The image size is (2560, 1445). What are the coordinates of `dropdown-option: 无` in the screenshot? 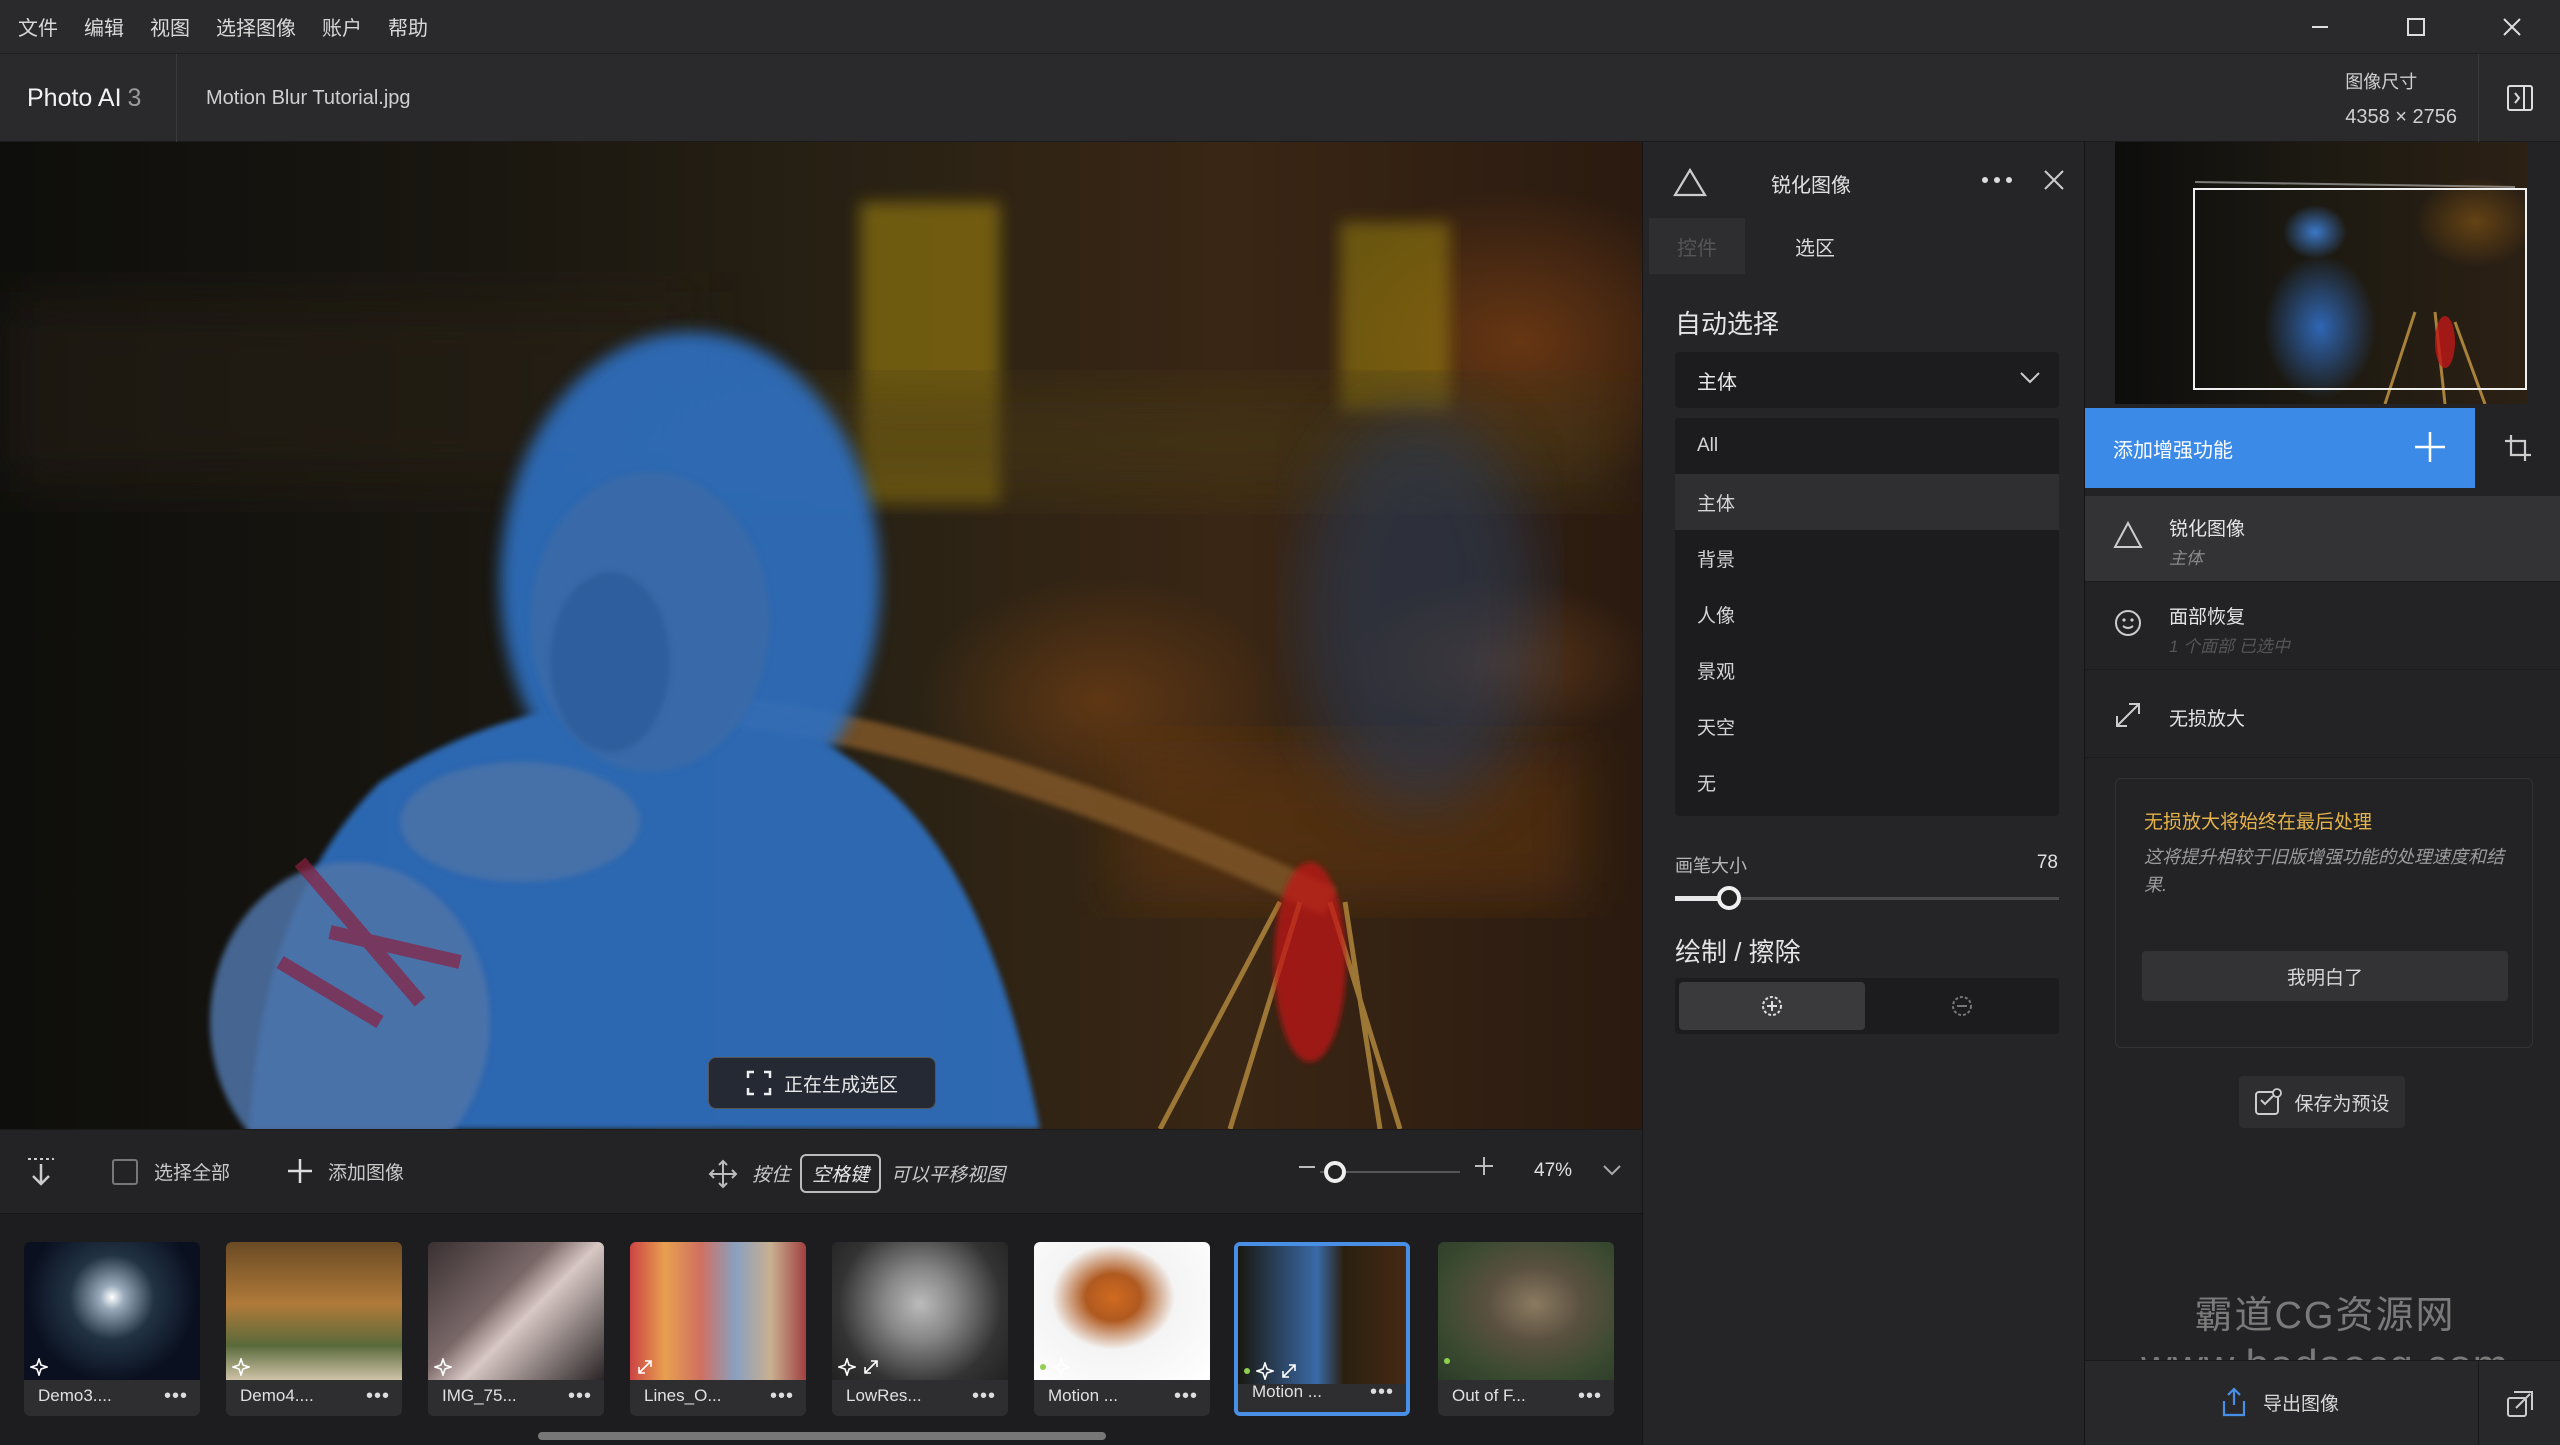 It's located at (1867, 782).